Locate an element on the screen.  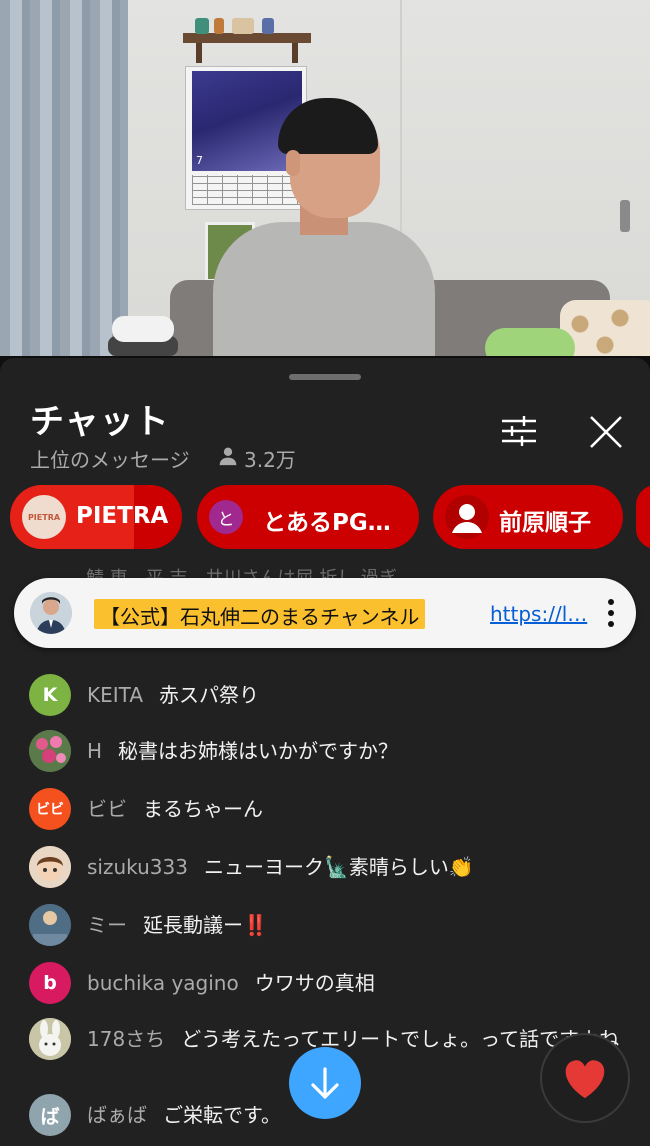
pinned-author-avatar is located at coordinates (51, 613).